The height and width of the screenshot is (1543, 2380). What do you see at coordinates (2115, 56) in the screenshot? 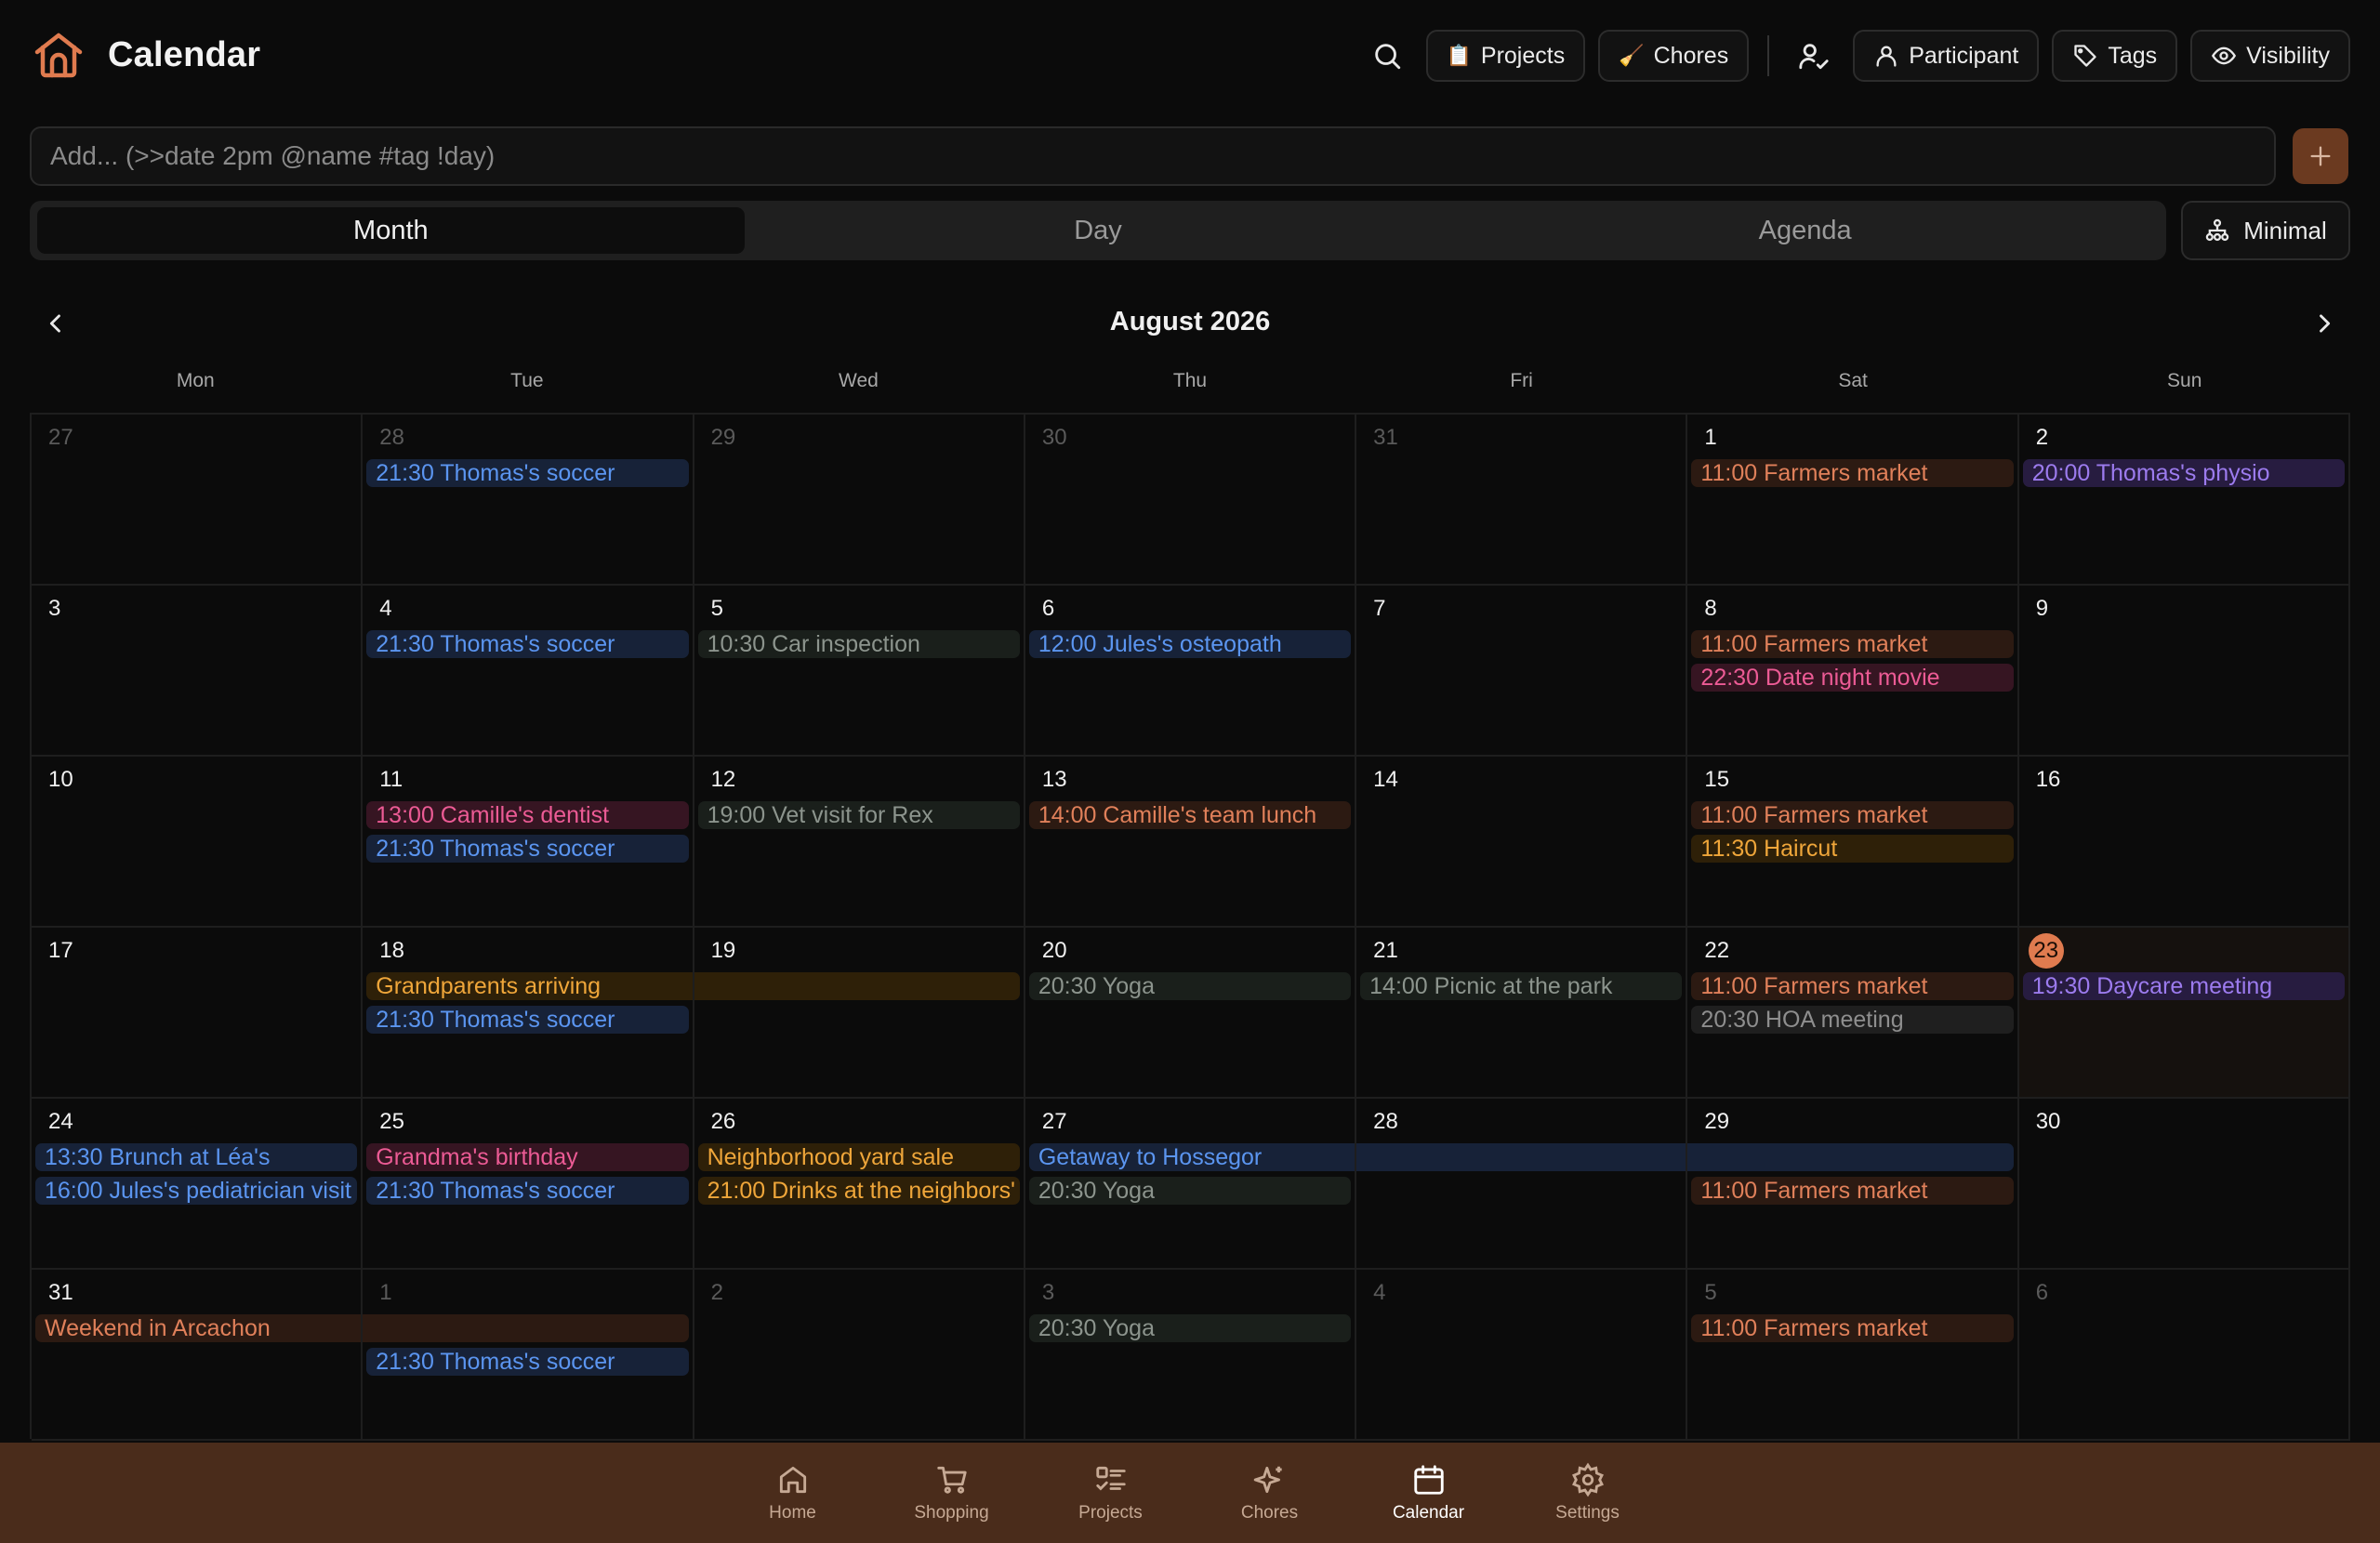
I see `tags-filter-button: Tags` at bounding box center [2115, 56].